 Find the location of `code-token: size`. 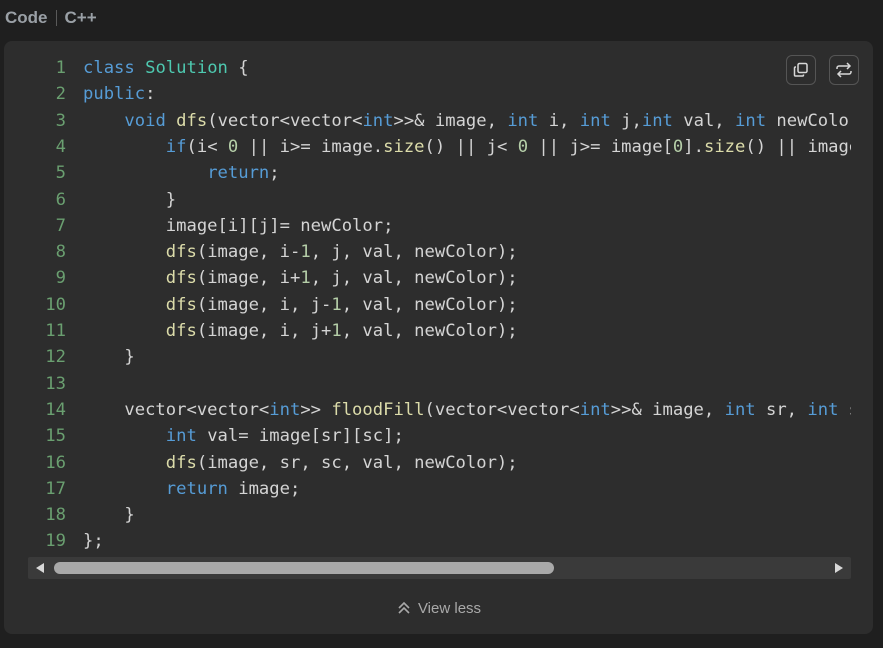

code-token: size is located at coordinates (404, 146).